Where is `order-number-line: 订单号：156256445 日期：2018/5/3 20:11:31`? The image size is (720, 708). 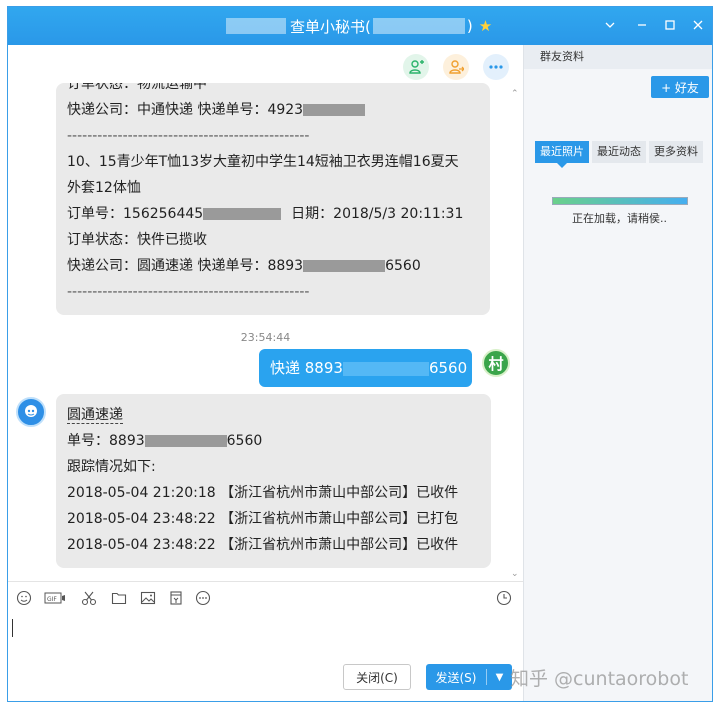 order-number-line: 订单号：156256445 日期：2018/5/3 20:11:31 is located at coordinates (273, 214).